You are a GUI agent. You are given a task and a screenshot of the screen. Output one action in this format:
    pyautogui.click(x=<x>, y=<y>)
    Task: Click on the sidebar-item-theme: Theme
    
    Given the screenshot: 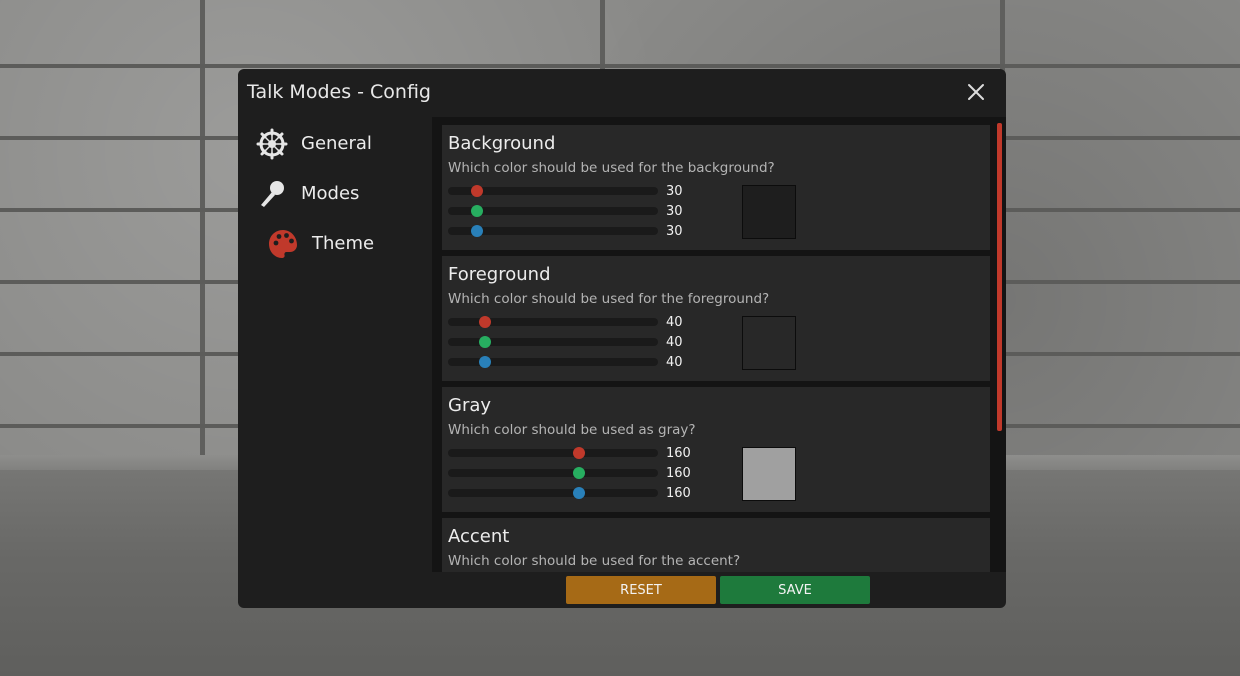 What is the action you would take?
    pyautogui.click(x=333, y=243)
    